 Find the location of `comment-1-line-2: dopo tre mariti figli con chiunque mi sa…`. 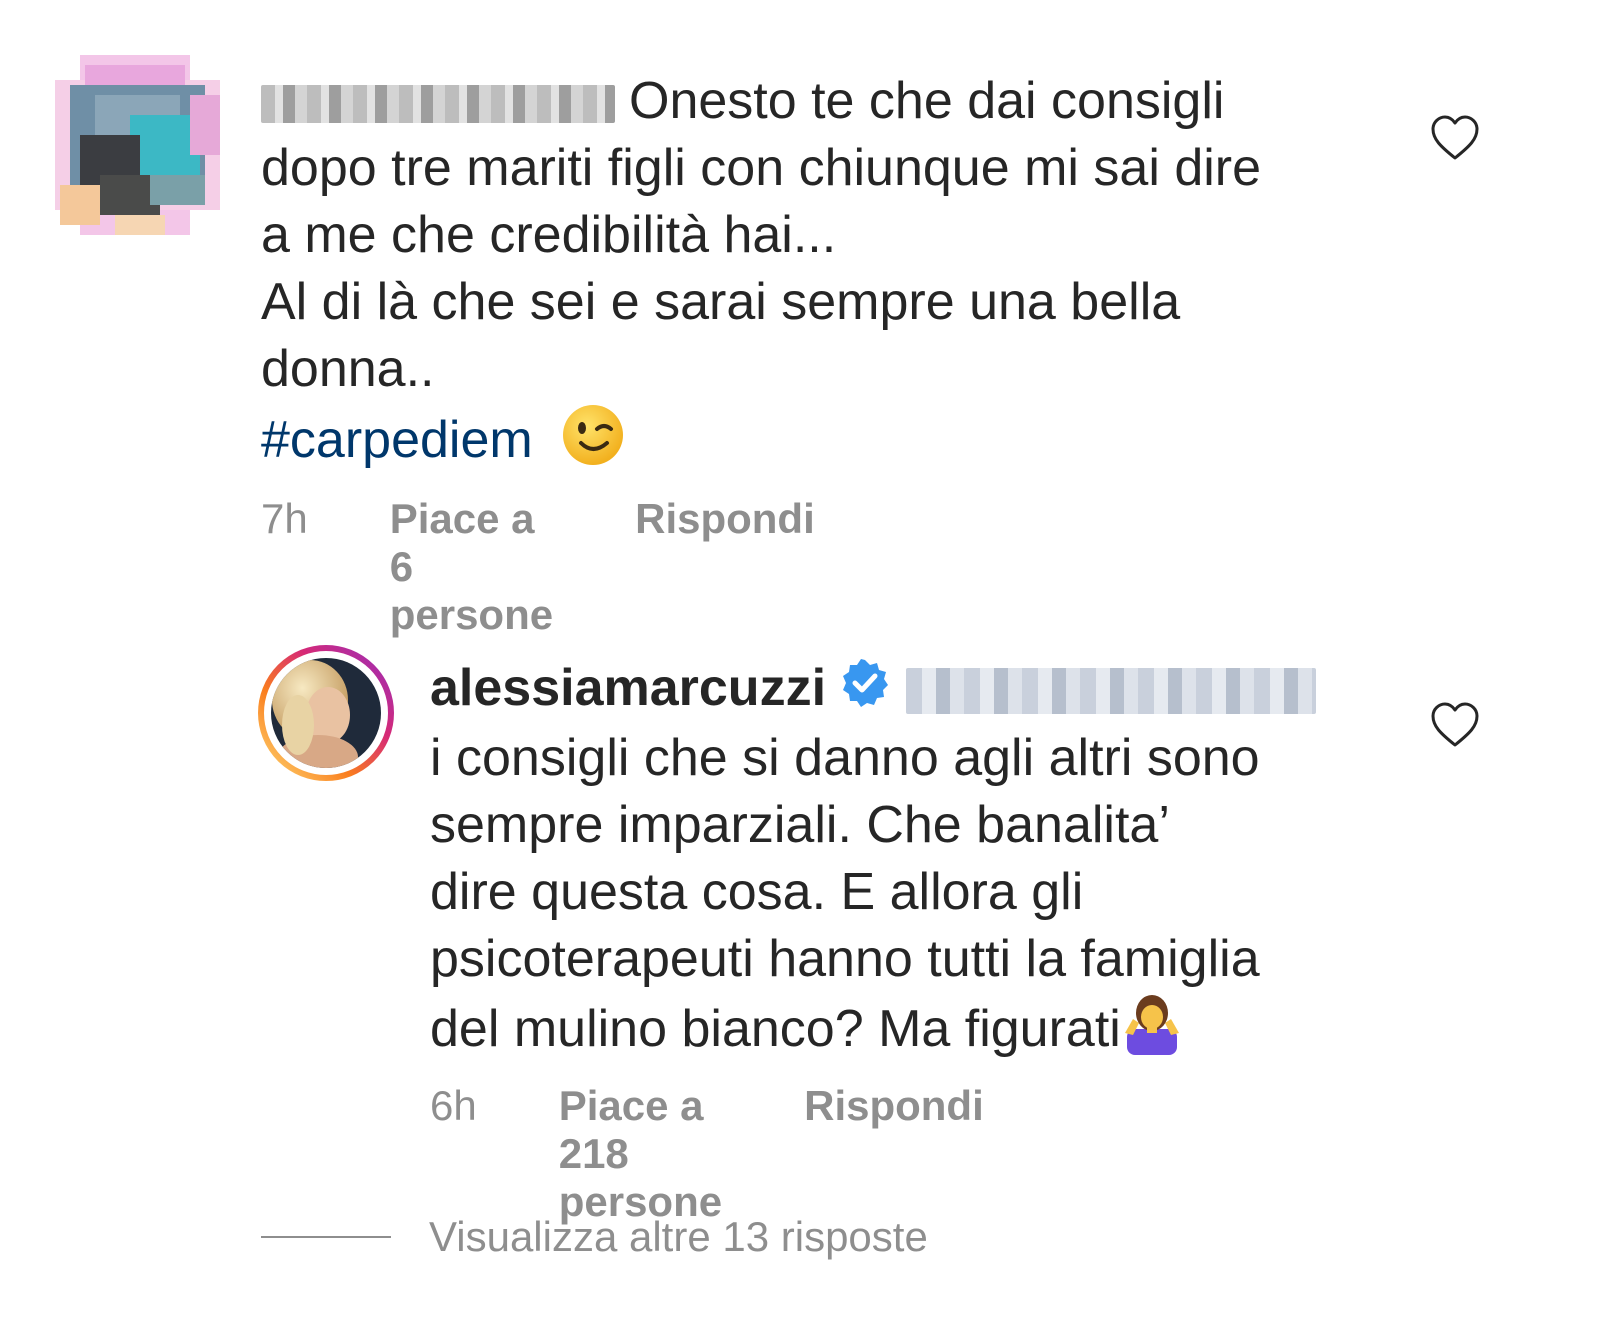

comment-1-line-2: dopo tre mariti figli con chiunque mi sa… is located at coordinates (761, 168).